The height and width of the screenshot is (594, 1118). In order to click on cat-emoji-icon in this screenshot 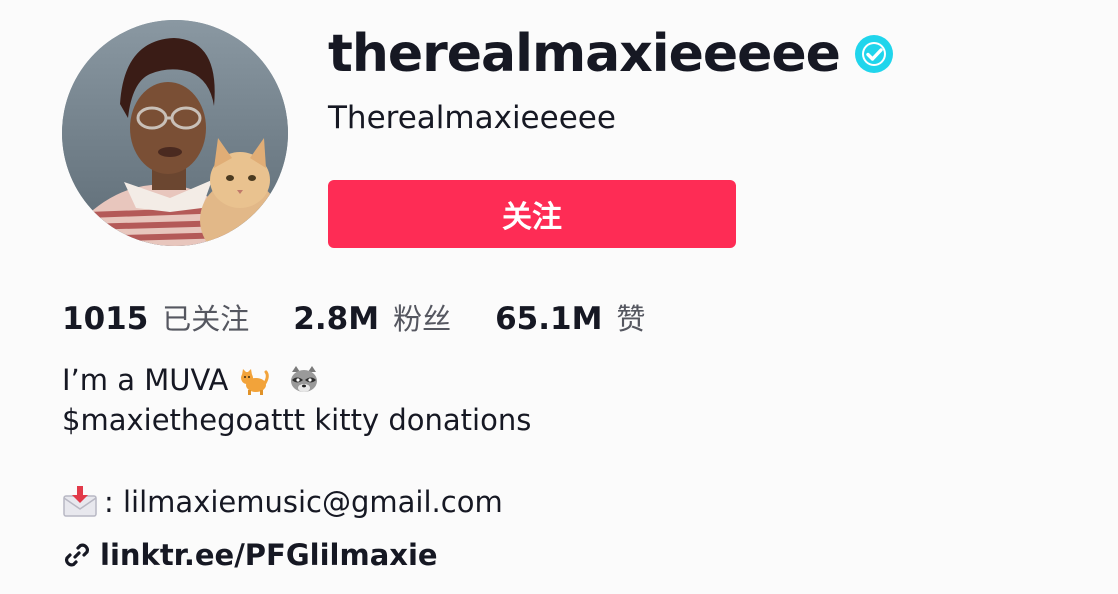, I will do `click(255, 382)`.